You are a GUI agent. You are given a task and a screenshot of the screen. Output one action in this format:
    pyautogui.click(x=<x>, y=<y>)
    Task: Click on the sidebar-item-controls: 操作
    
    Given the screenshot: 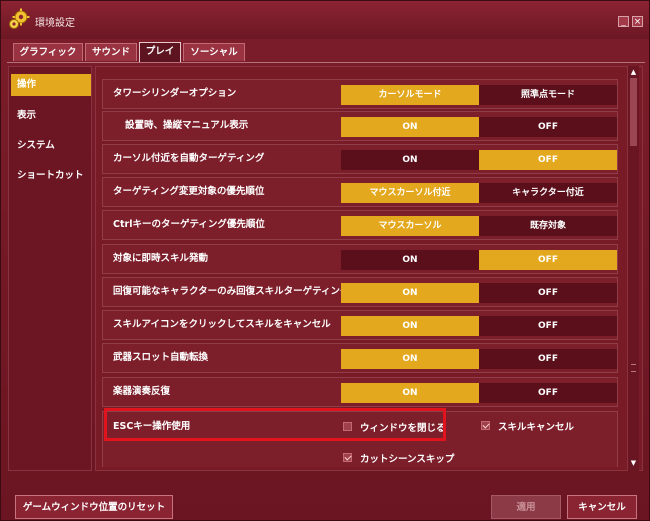 What is the action you would take?
    pyautogui.click(x=51, y=85)
    